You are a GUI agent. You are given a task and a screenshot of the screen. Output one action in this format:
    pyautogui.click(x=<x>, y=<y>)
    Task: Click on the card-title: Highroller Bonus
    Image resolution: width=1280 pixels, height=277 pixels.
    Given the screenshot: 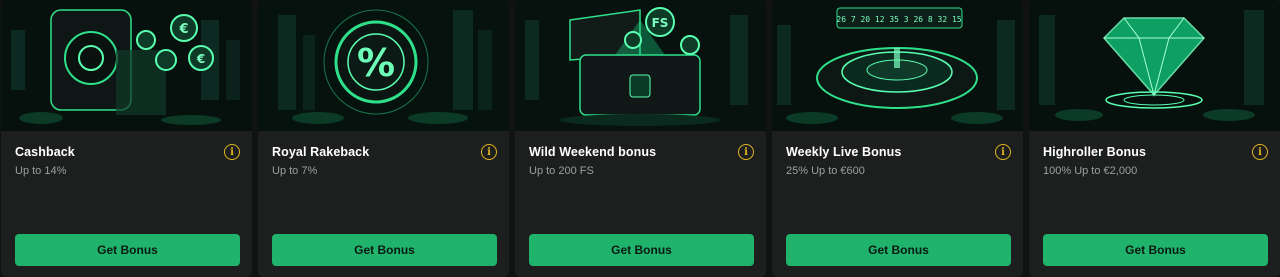 What is the action you would take?
    pyautogui.click(x=1094, y=152)
    